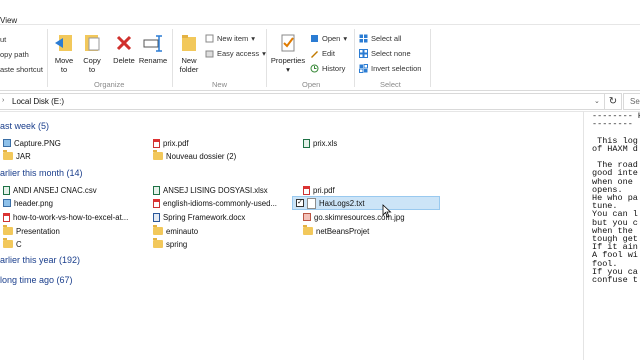  What do you see at coordinates (288, 43) in the screenshot?
I see `properties-icon` at bounding box center [288, 43].